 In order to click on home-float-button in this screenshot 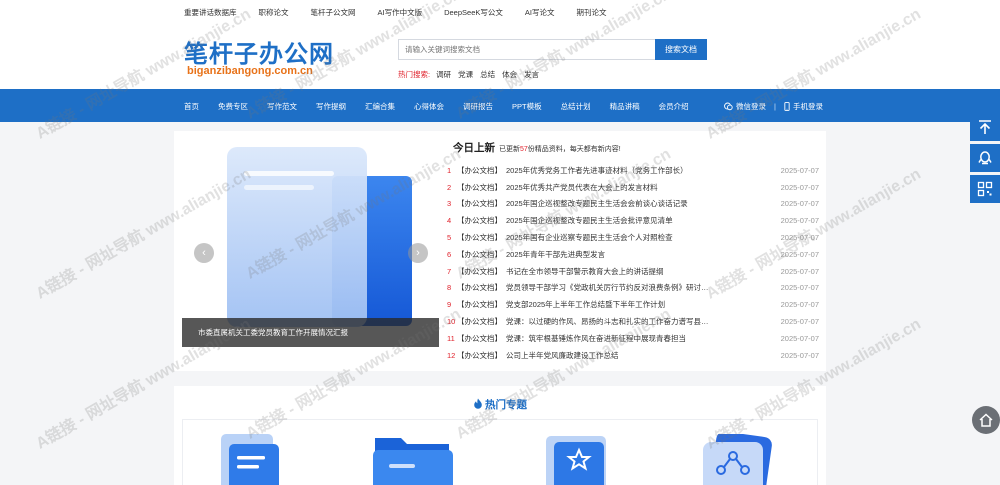, I will do `click(986, 420)`.